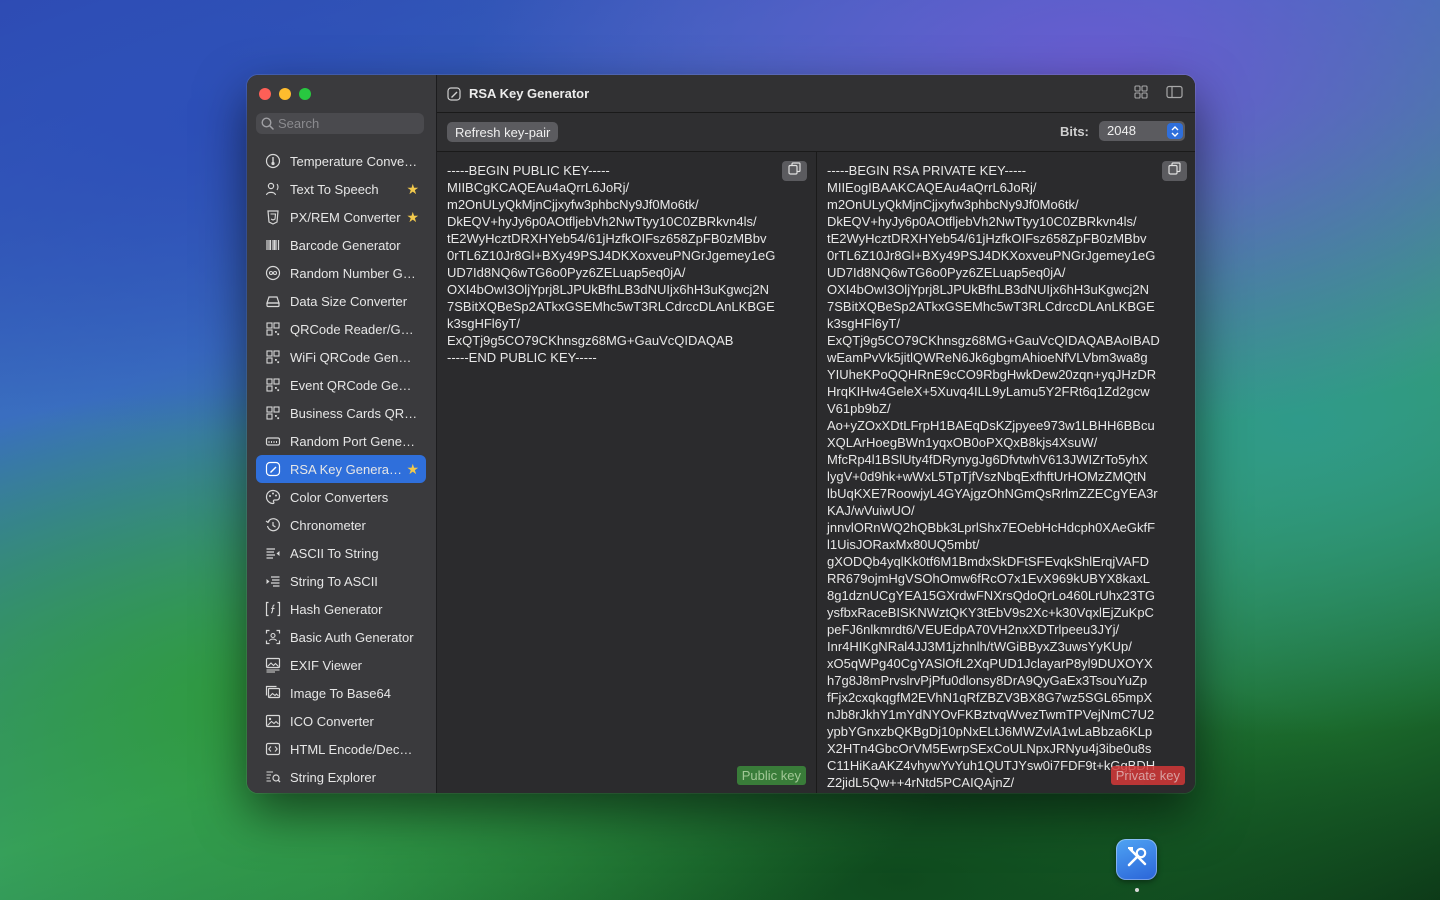  I want to click on sidebar-item-hash-generator: Hash Generator, so click(341, 609).